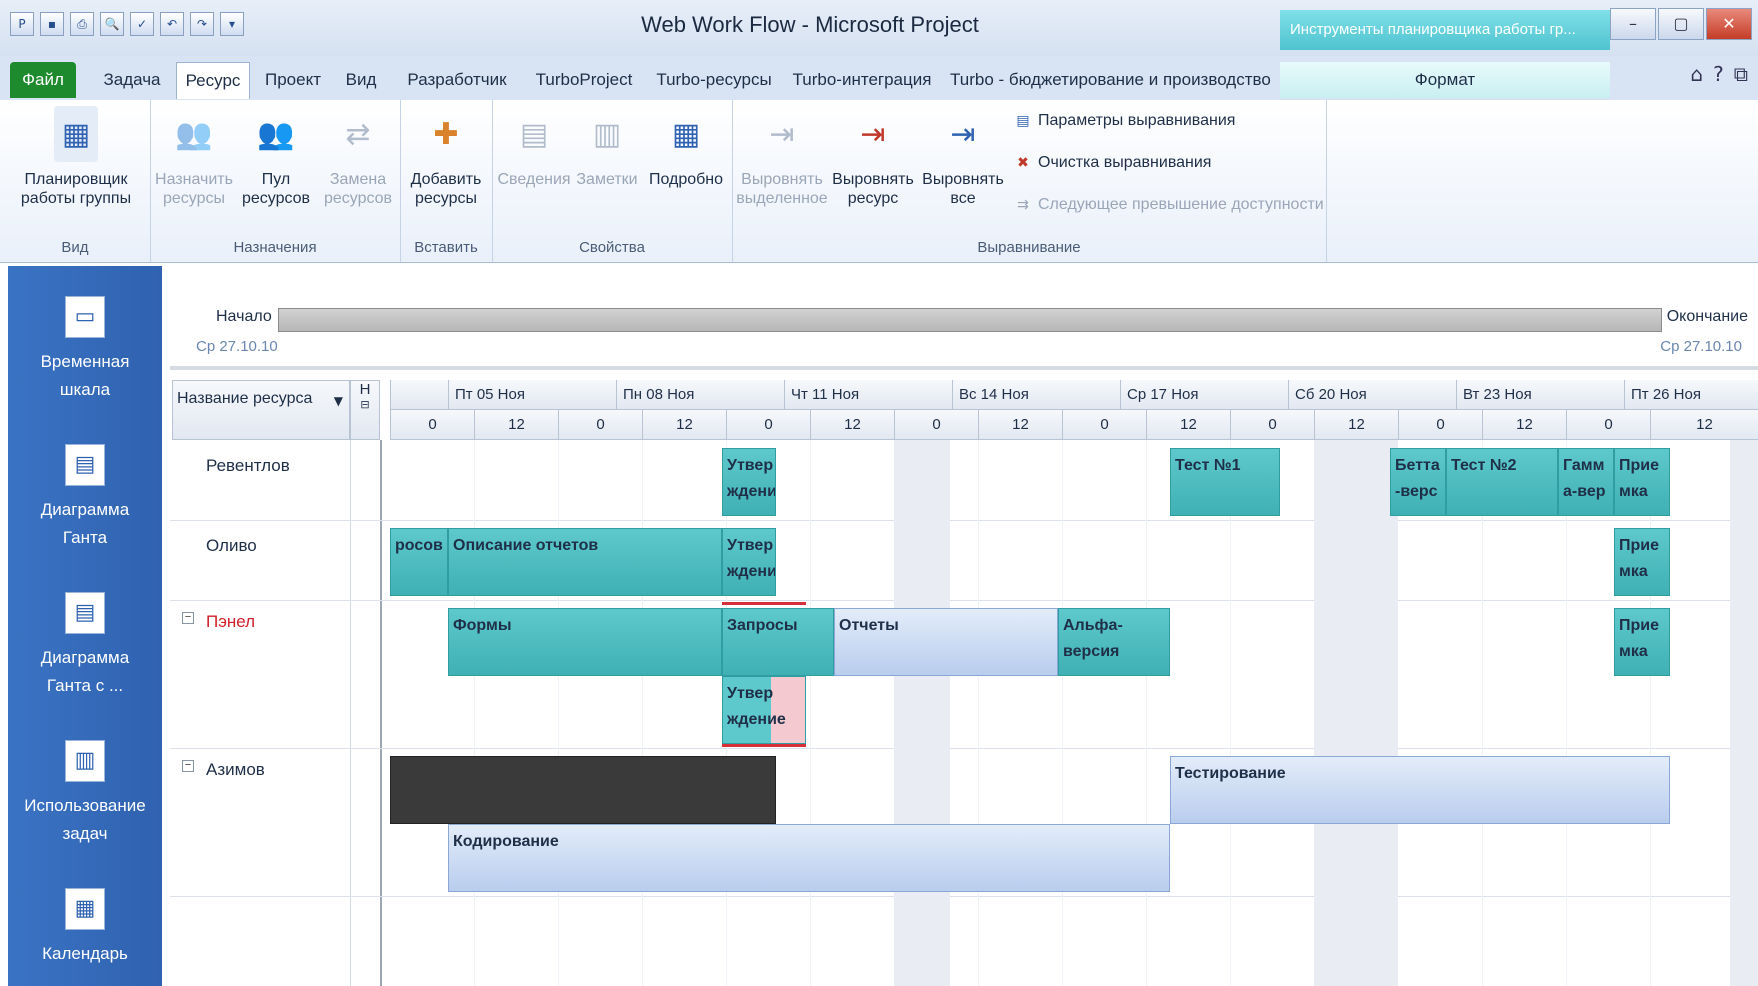 This screenshot has height=986, width=1758. Describe the element at coordinates (358, 198) in the screenshot. I see `replace-label2: ресурсов` at that location.